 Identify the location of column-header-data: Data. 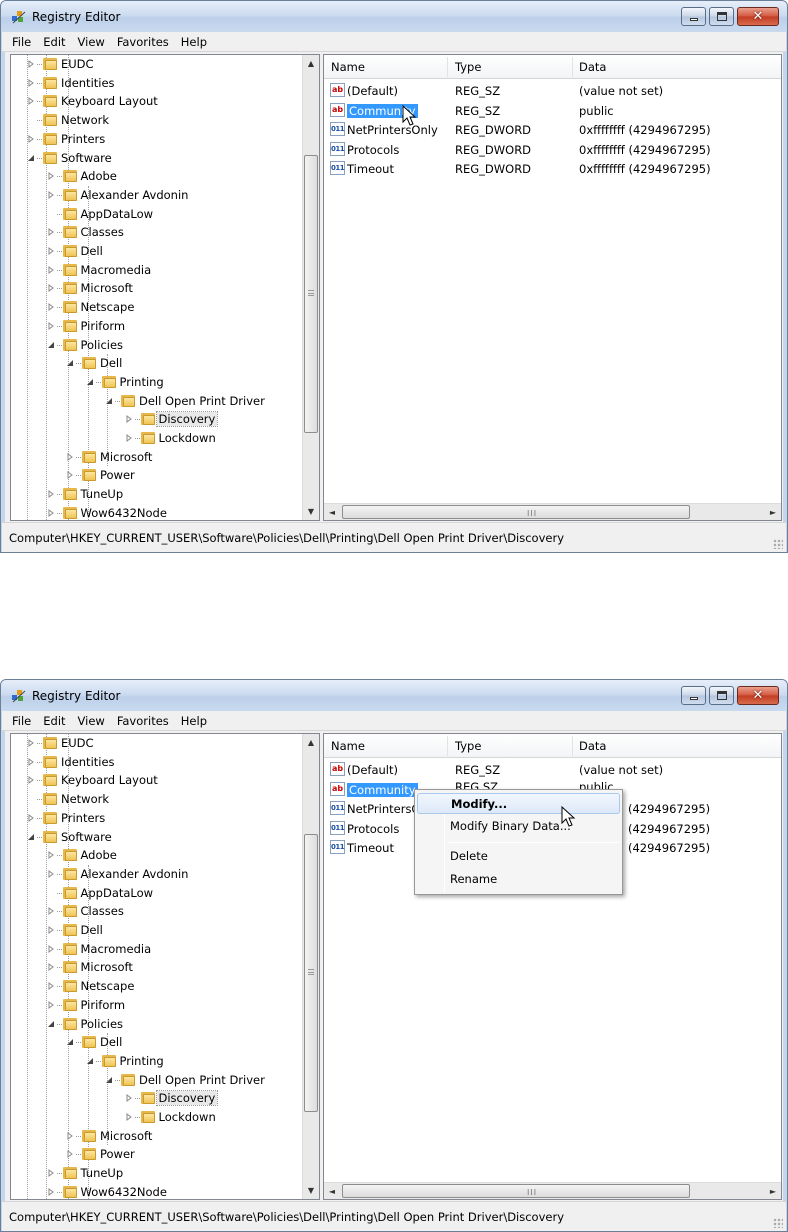
(592, 746).